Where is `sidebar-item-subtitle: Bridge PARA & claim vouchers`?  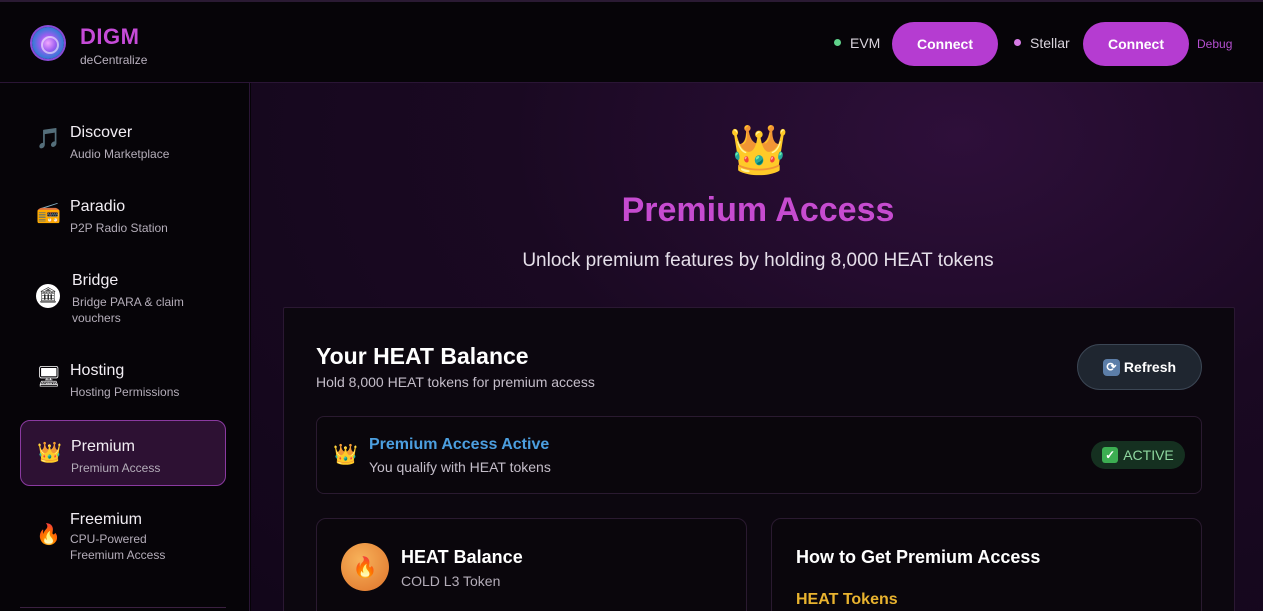 sidebar-item-subtitle: Bridge PARA & claim vouchers is located at coordinates (128, 310).